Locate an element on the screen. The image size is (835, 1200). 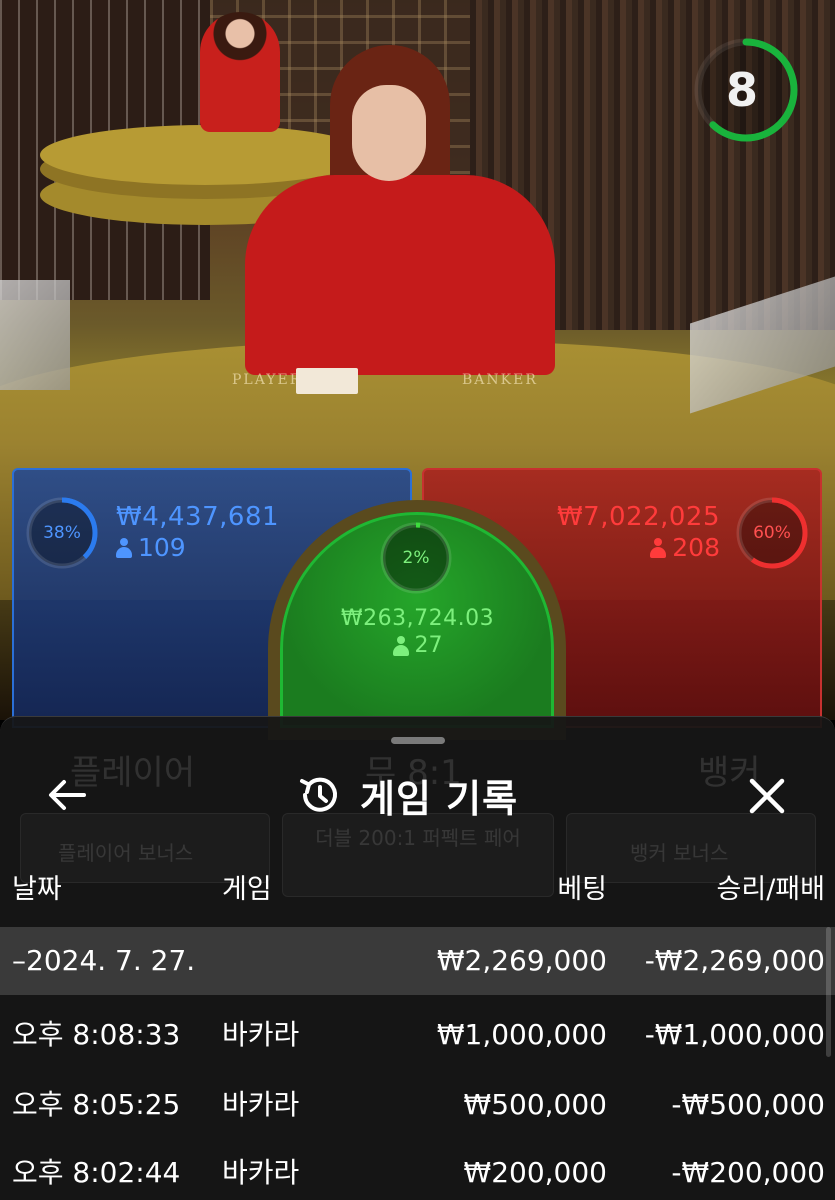
col-game: 게임 is located at coordinates (247, 889).